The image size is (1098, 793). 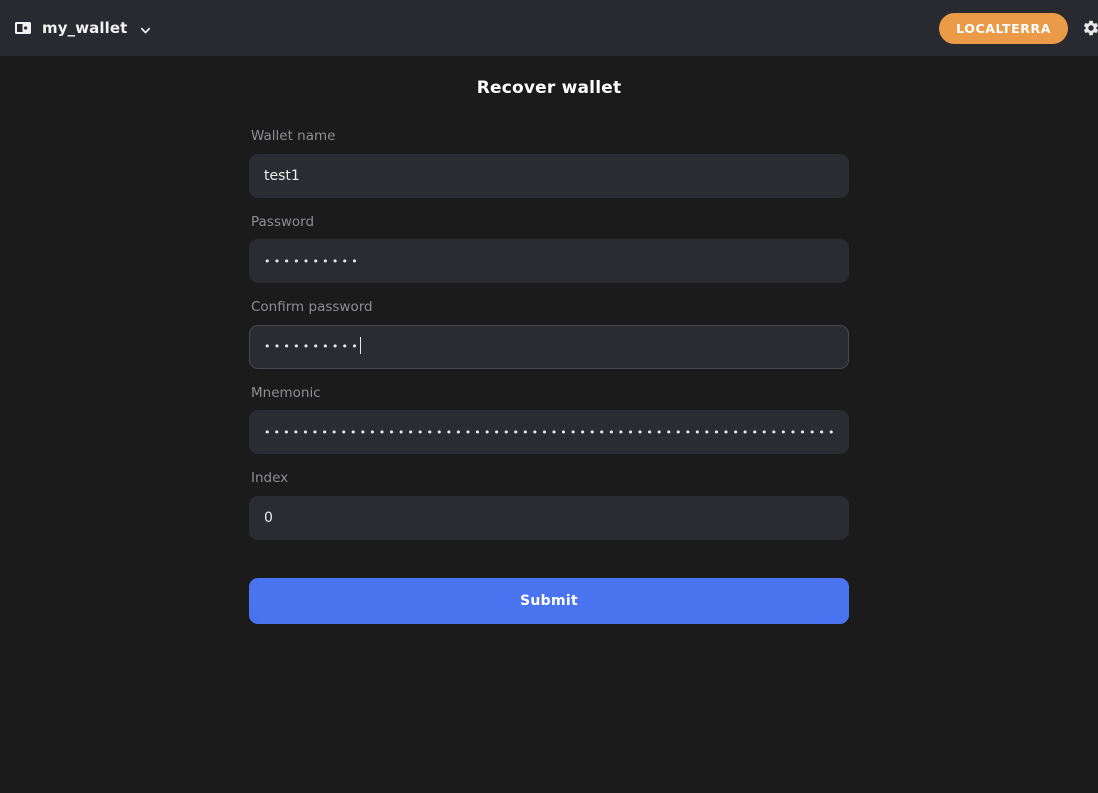 I want to click on wallet-name-label: my_wallet, so click(x=85, y=27).